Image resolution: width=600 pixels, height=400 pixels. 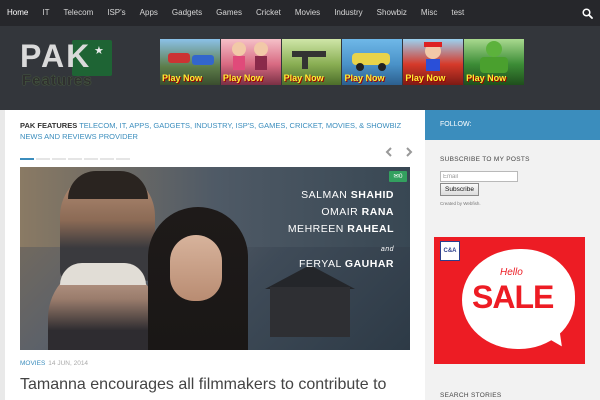 I want to click on credit-last: GAUHAR, so click(x=369, y=264).